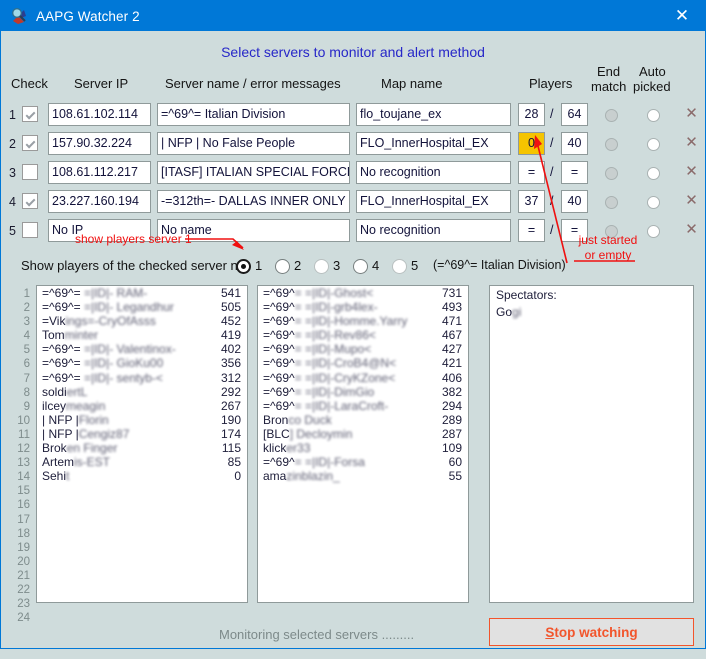  Describe the element at coordinates (234, 462) in the screenshot. I see `player-score: 85` at that location.